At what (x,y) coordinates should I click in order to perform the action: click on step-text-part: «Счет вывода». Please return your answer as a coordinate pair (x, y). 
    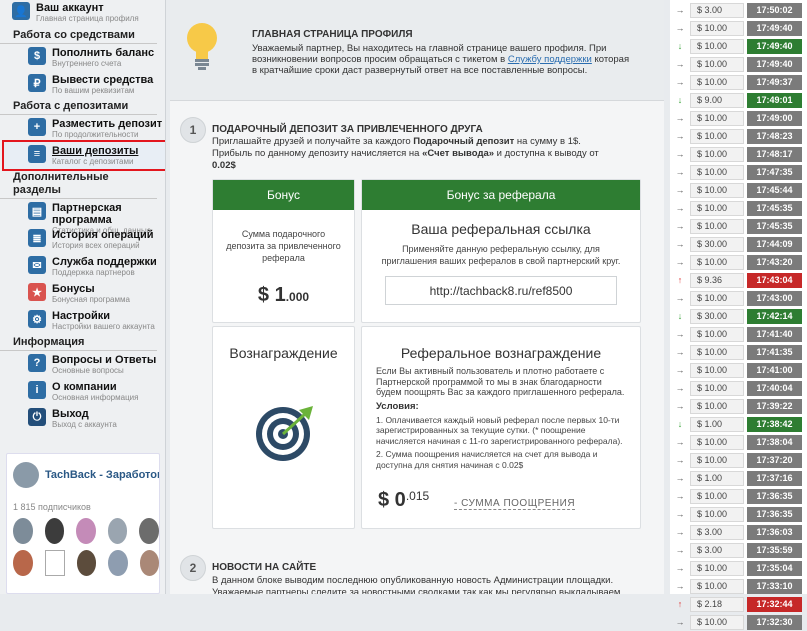
    Looking at the image, I should click on (458, 153).